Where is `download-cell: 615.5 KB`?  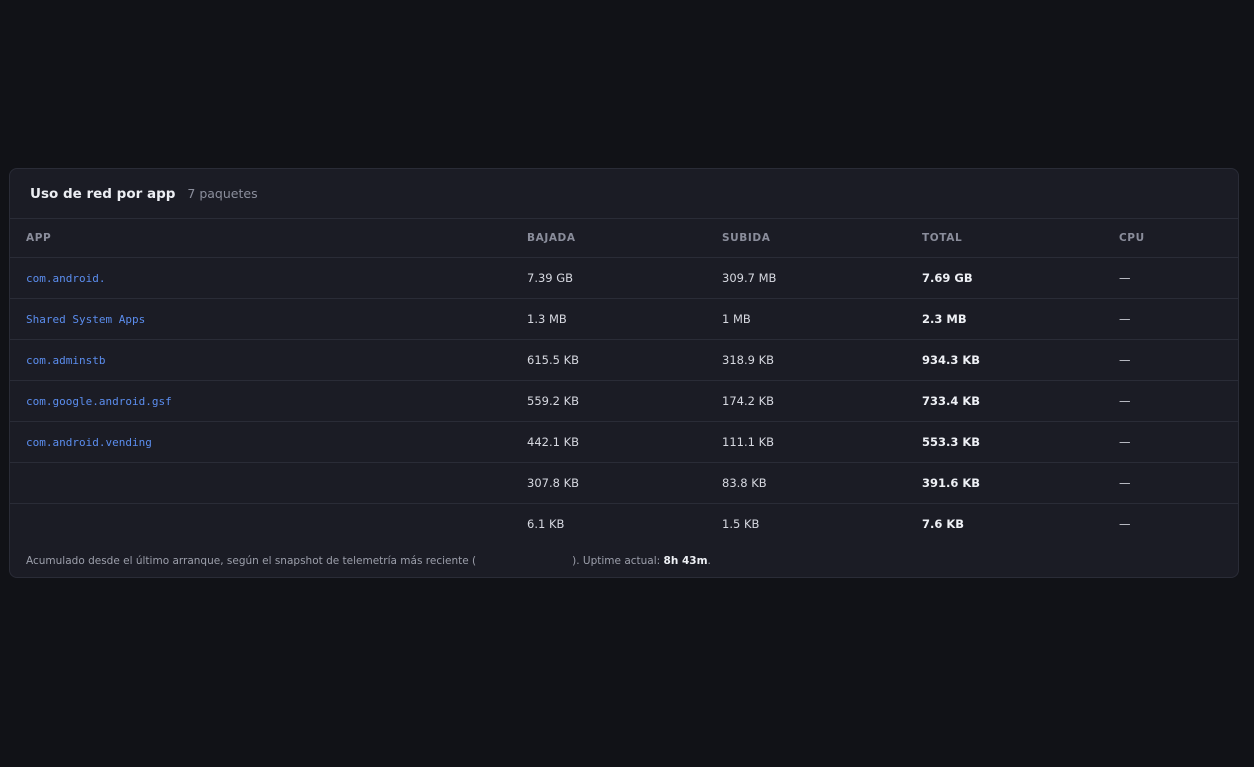 download-cell: 615.5 KB is located at coordinates (624, 360).